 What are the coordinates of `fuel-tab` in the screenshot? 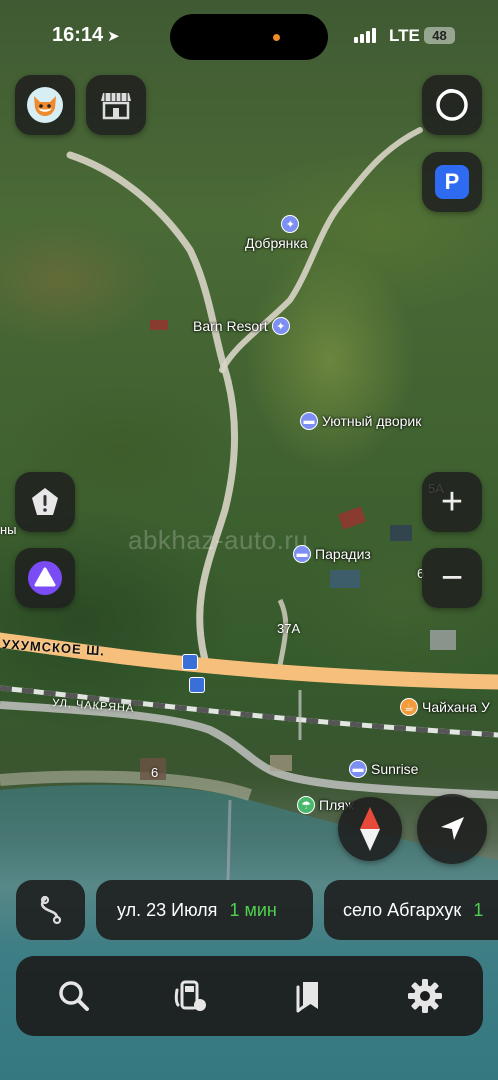 It's located at (191, 996).